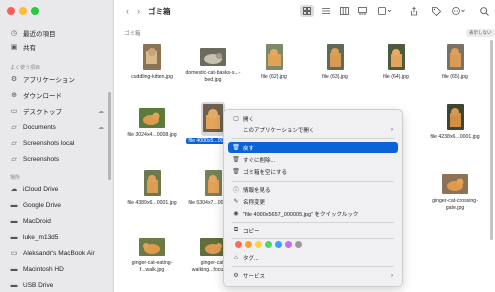 Image resolution: width=495 pixels, height=292 pixels. I want to click on copy-icon: ⧉, so click(236, 230).